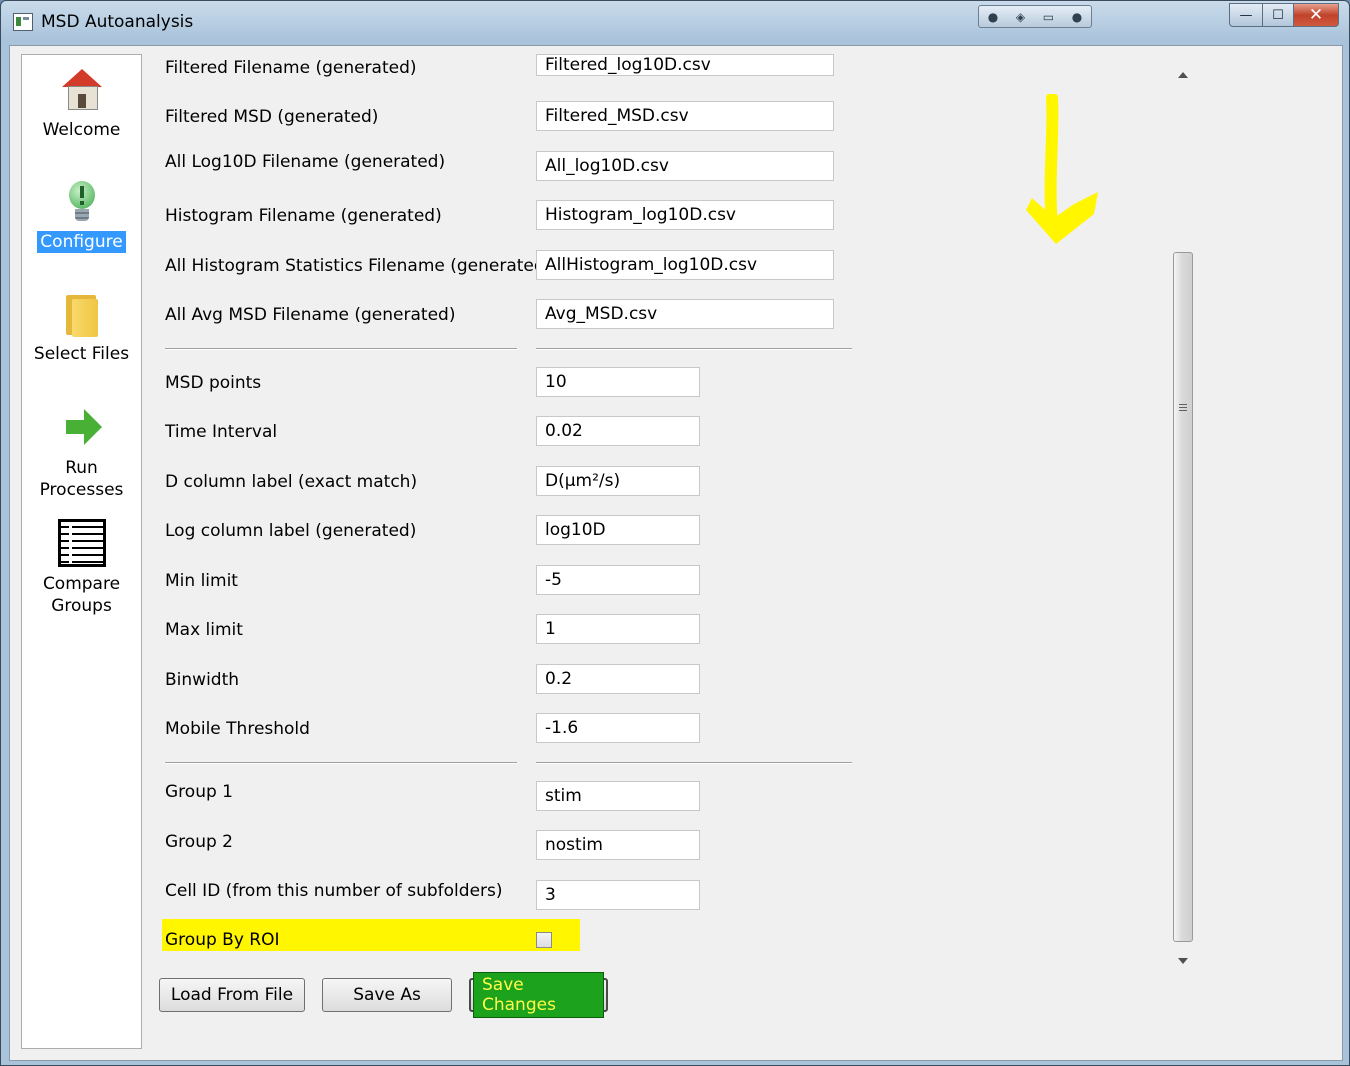 This screenshot has width=1350, height=1066. What do you see at coordinates (201, 581) in the screenshot?
I see `field-label: Min limit` at bounding box center [201, 581].